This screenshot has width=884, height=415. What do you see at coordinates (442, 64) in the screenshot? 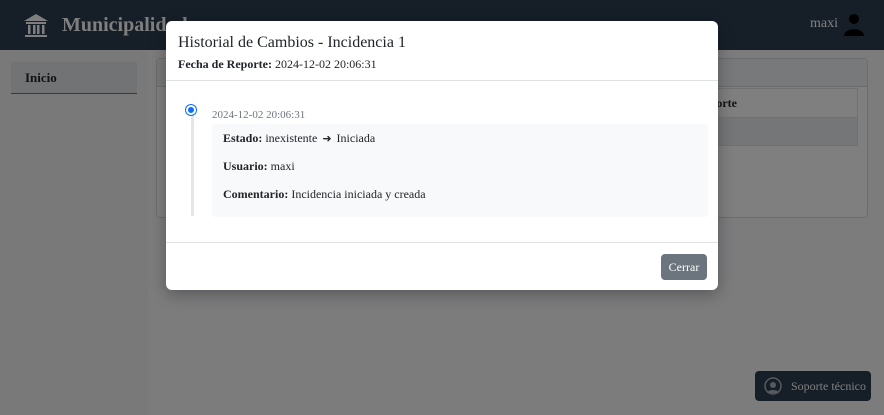
I see `report-date: Fecha de Reporte: 2024-12-02 20:06:31` at bounding box center [442, 64].